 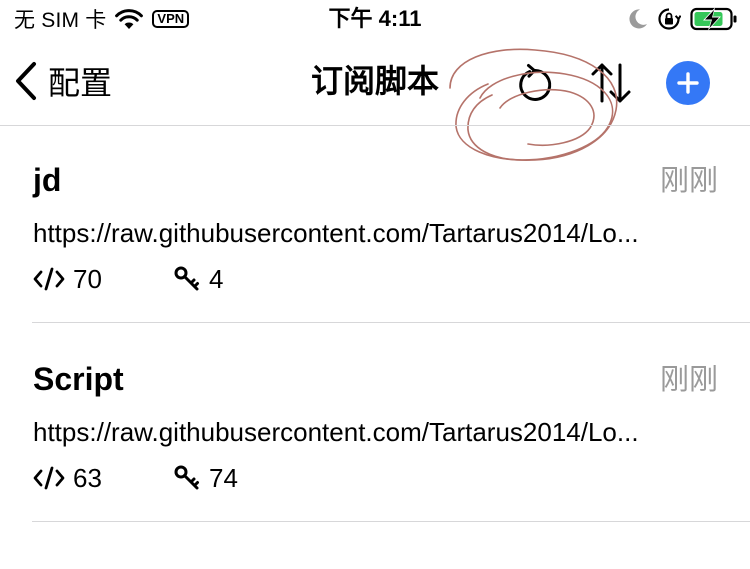 I want to click on back-button: 配置, so click(x=63, y=81).